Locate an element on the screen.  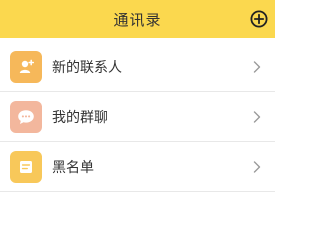
new-contact-icon is located at coordinates (26, 67).